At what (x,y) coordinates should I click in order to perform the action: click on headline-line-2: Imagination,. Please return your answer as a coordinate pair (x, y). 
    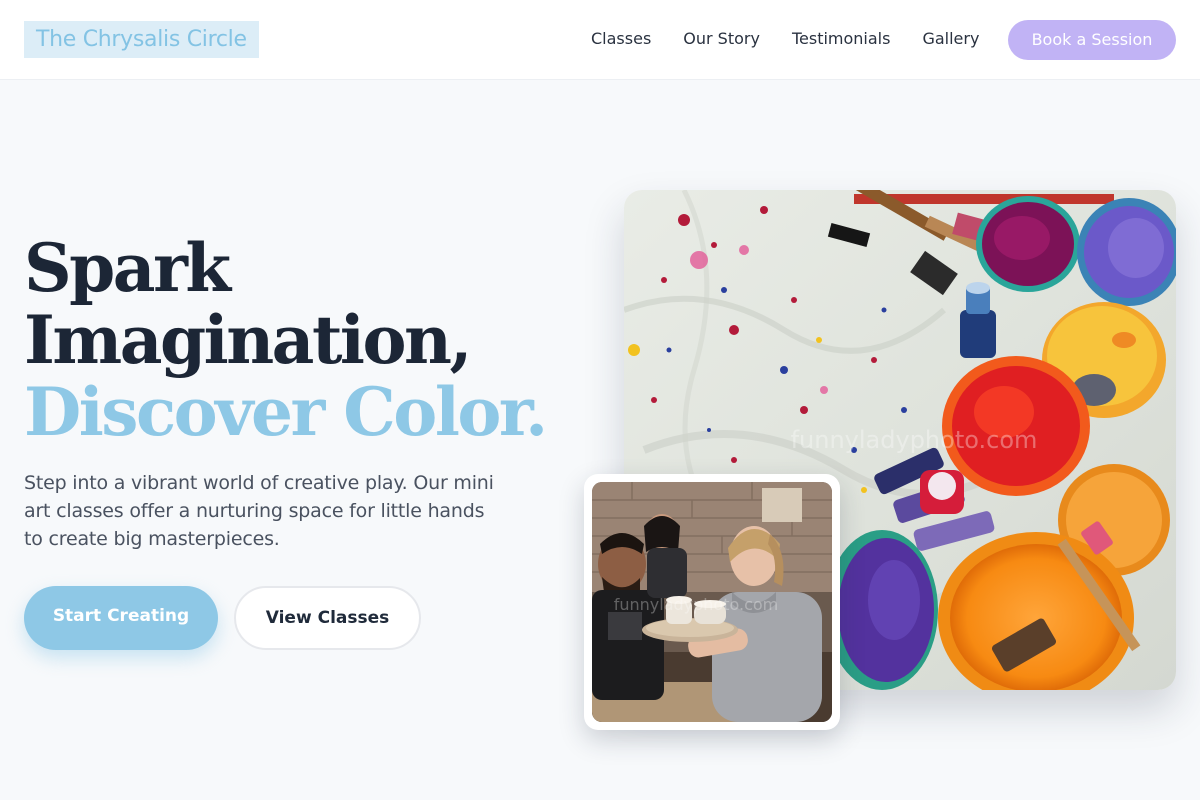
    Looking at the image, I should click on (248, 340).